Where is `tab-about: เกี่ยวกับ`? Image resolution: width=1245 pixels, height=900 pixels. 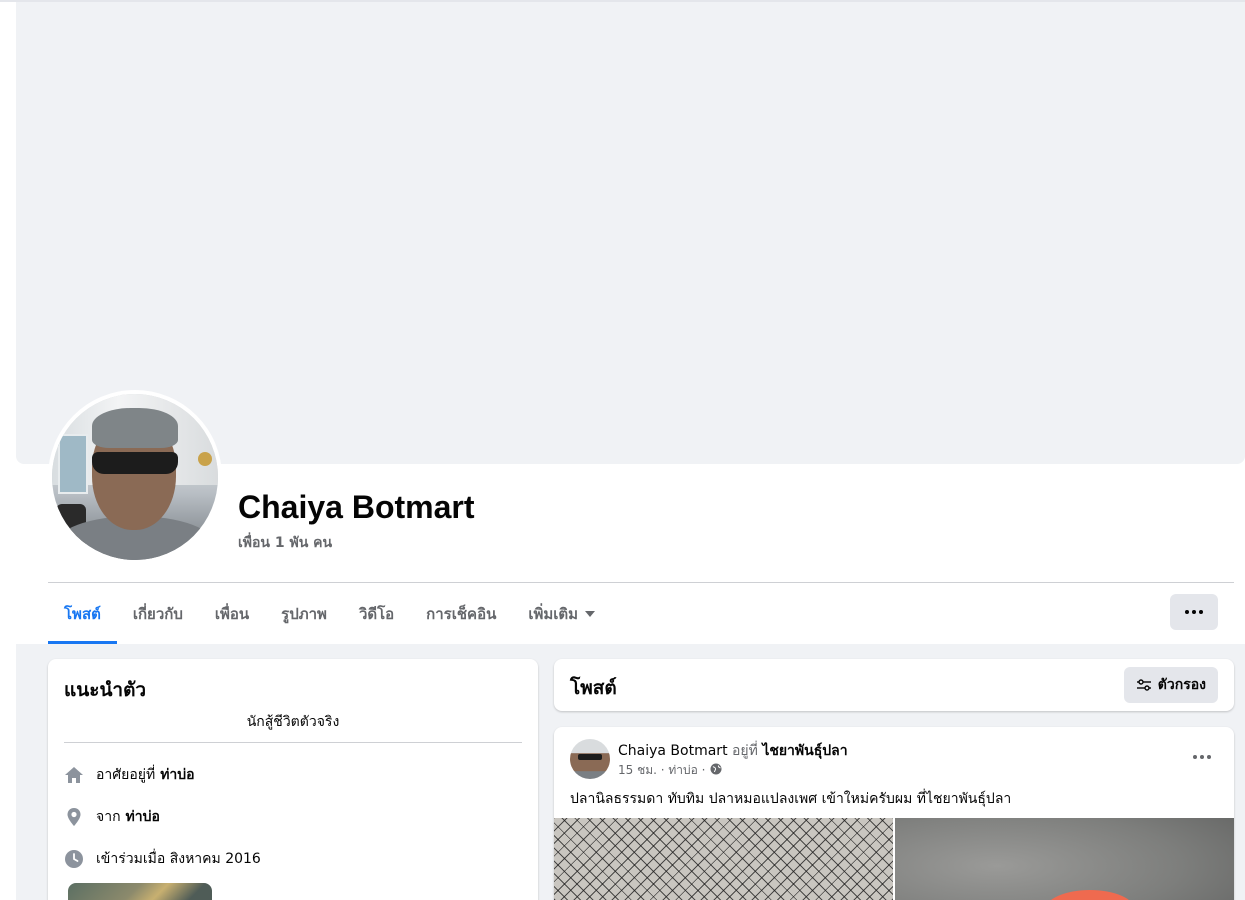 tab-about: เกี่ยวกับ is located at coordinates (158, 613).